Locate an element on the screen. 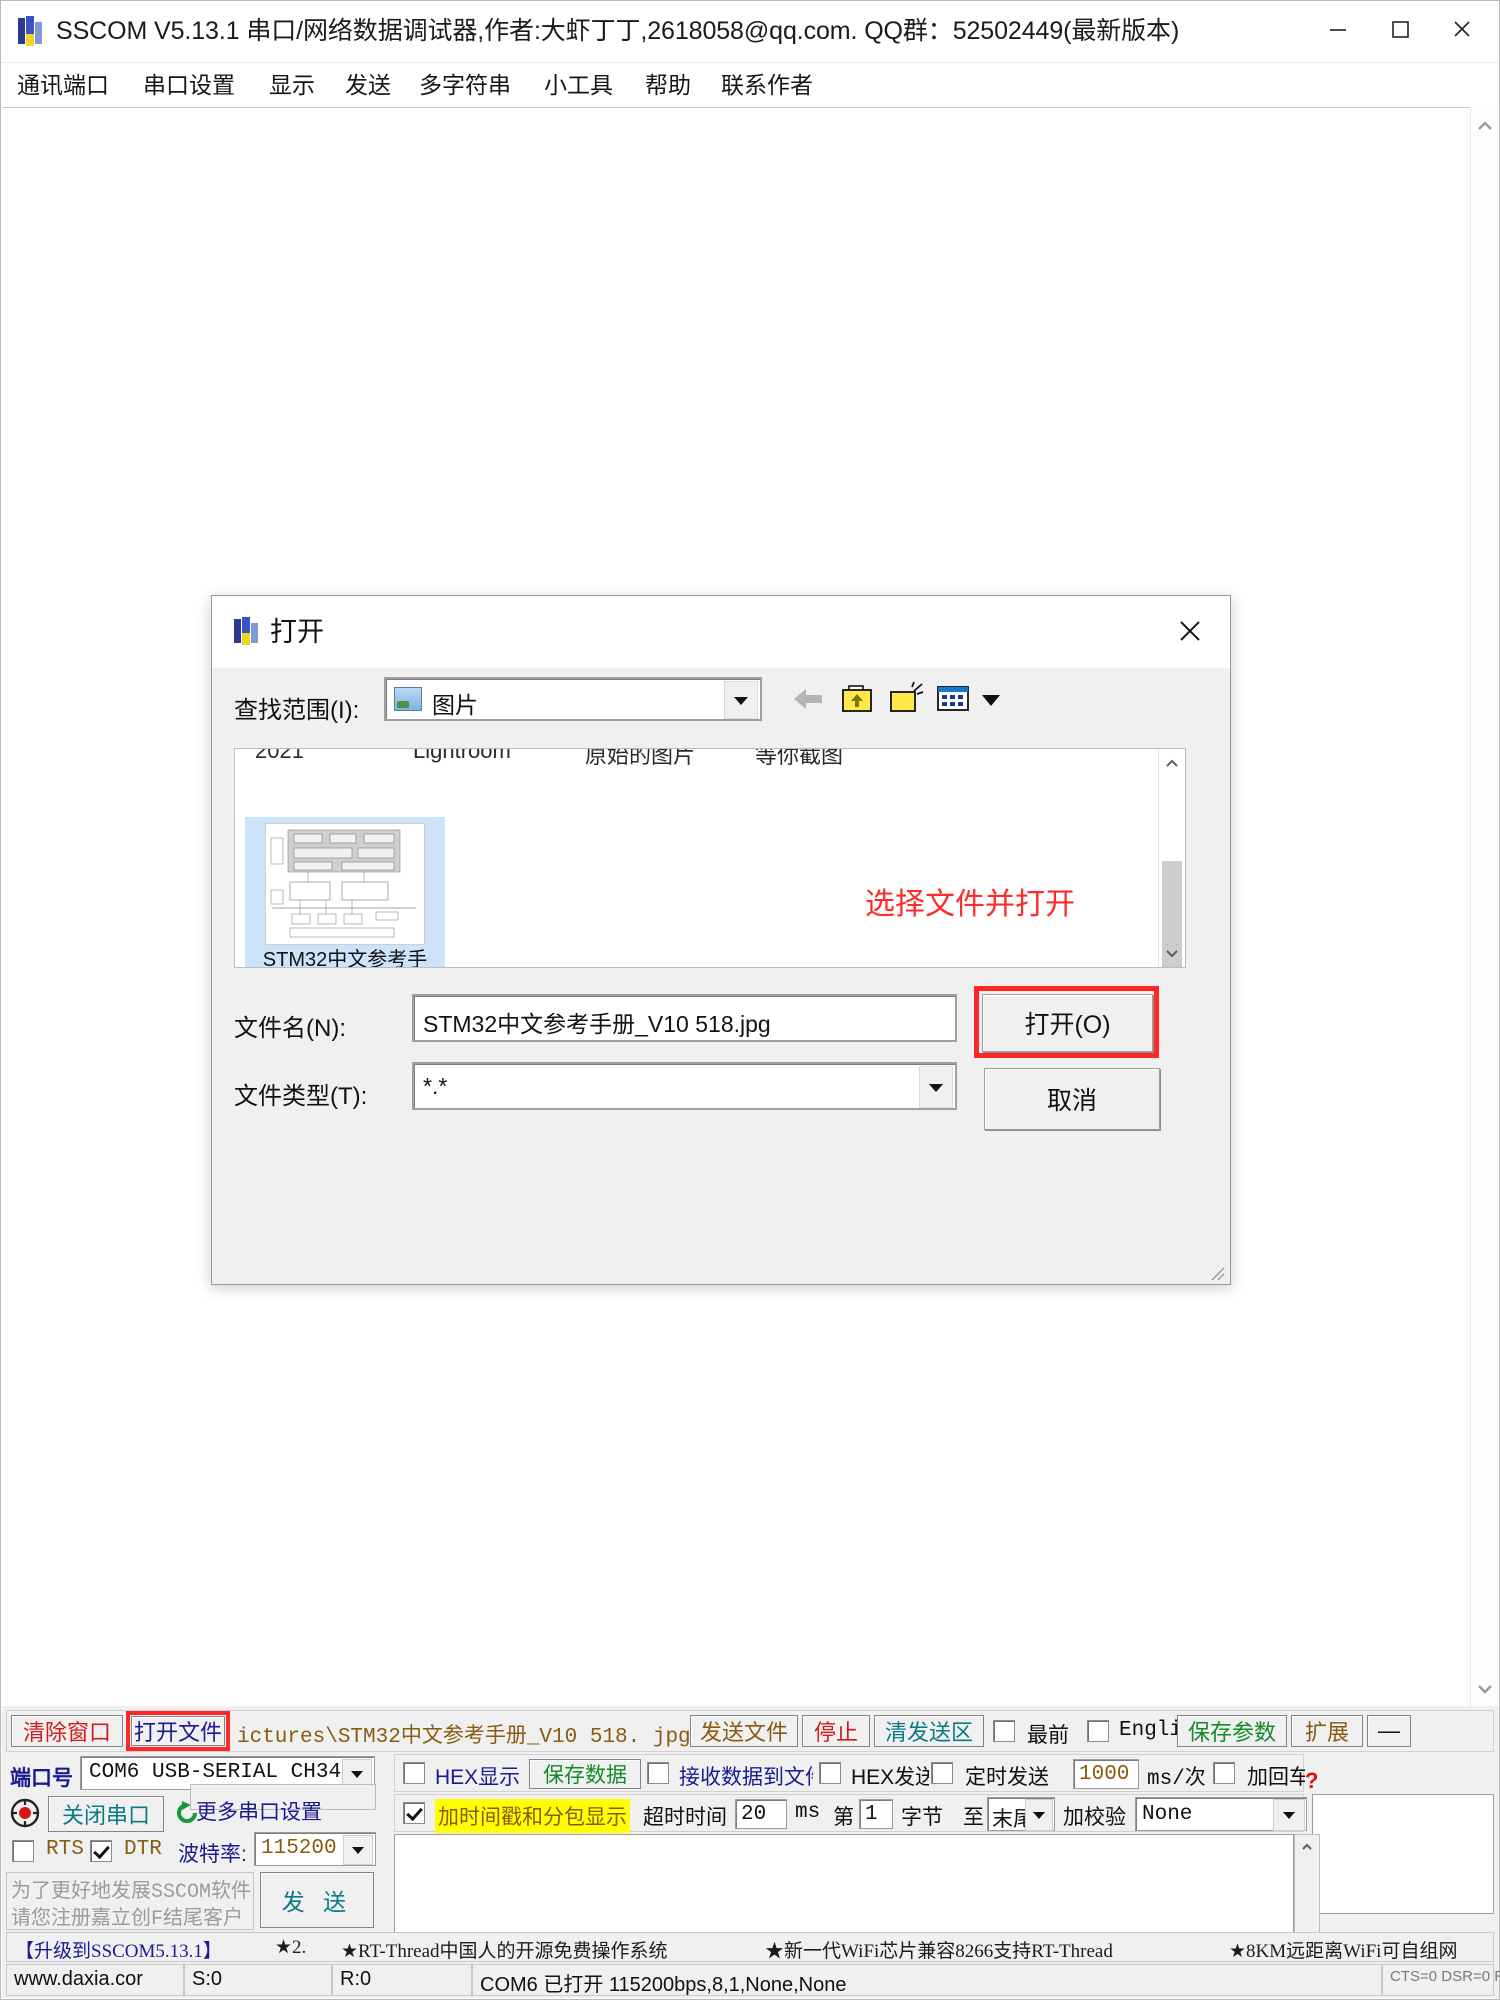  open-button-highlight: 打开(O) is located at coordinates (1066, 1022).